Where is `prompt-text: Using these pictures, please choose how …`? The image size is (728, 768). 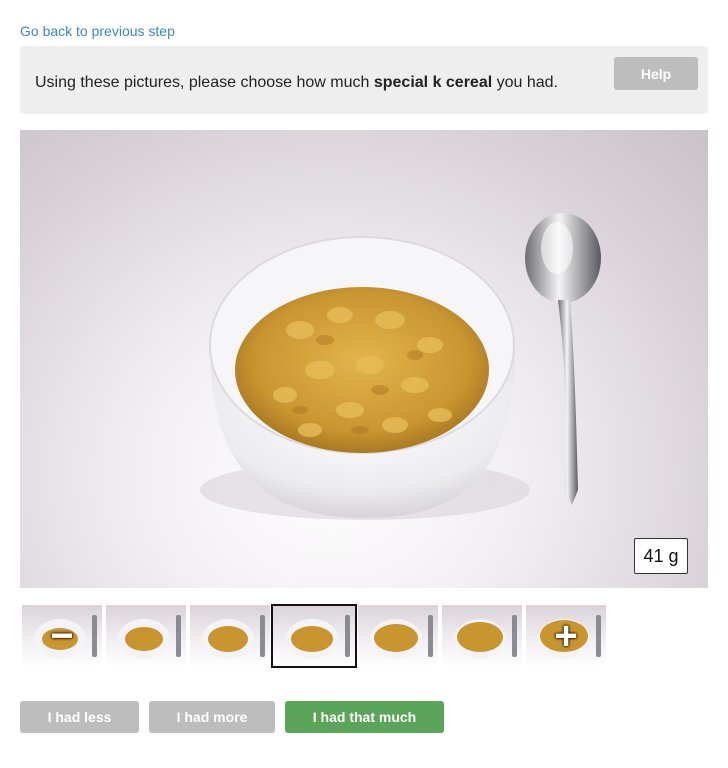 prompt-text: Using these pictures, please choose how … is located at coordinates (296, 83).